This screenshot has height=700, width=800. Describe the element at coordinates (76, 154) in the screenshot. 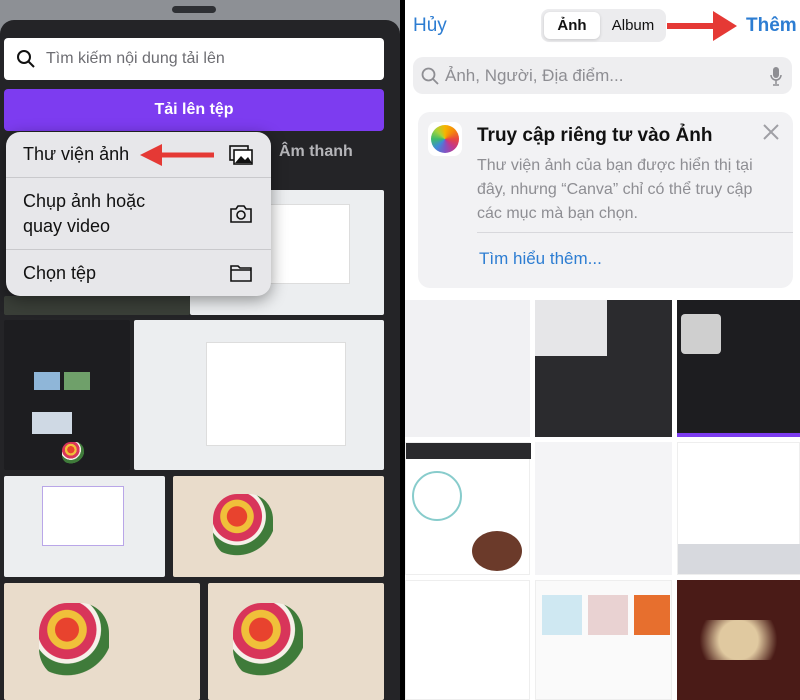

I see `menu-item-label: Thư viện ảnh` at that location.